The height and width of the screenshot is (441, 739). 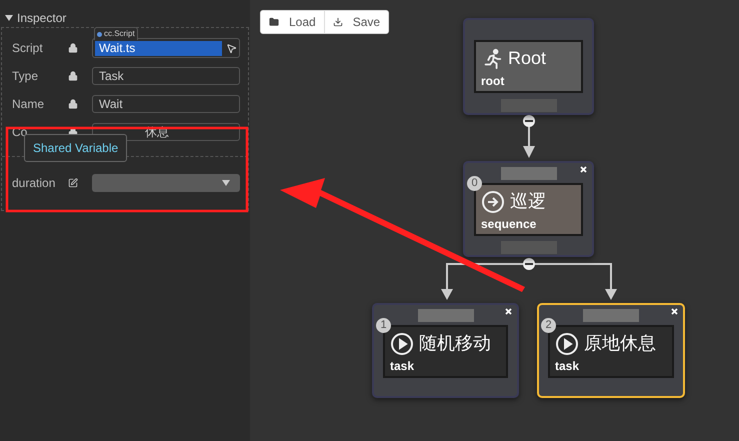 I want to click on node-type: root, so click(x=493, y=81).